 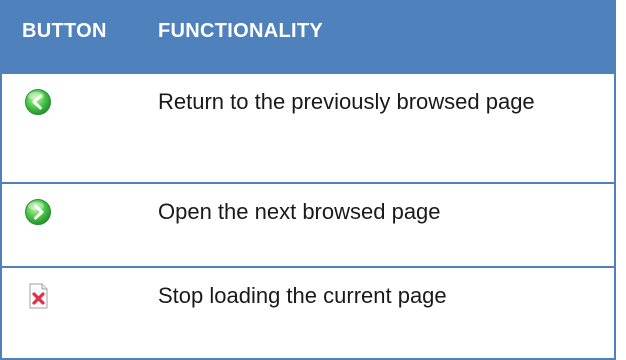 What do you see at coordinates (38, 102) in the screenshot?
I see `back-arrow-icon` at bounding box center [38, 102].